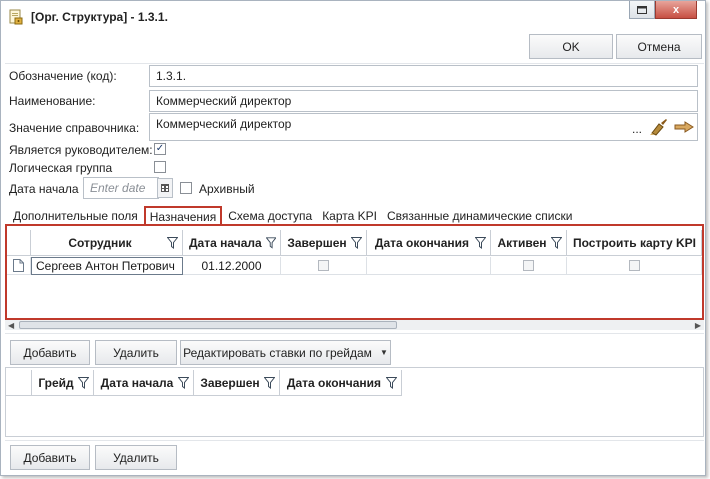  I want to click on delete-grade-button: Удалить, so click(136, 457).